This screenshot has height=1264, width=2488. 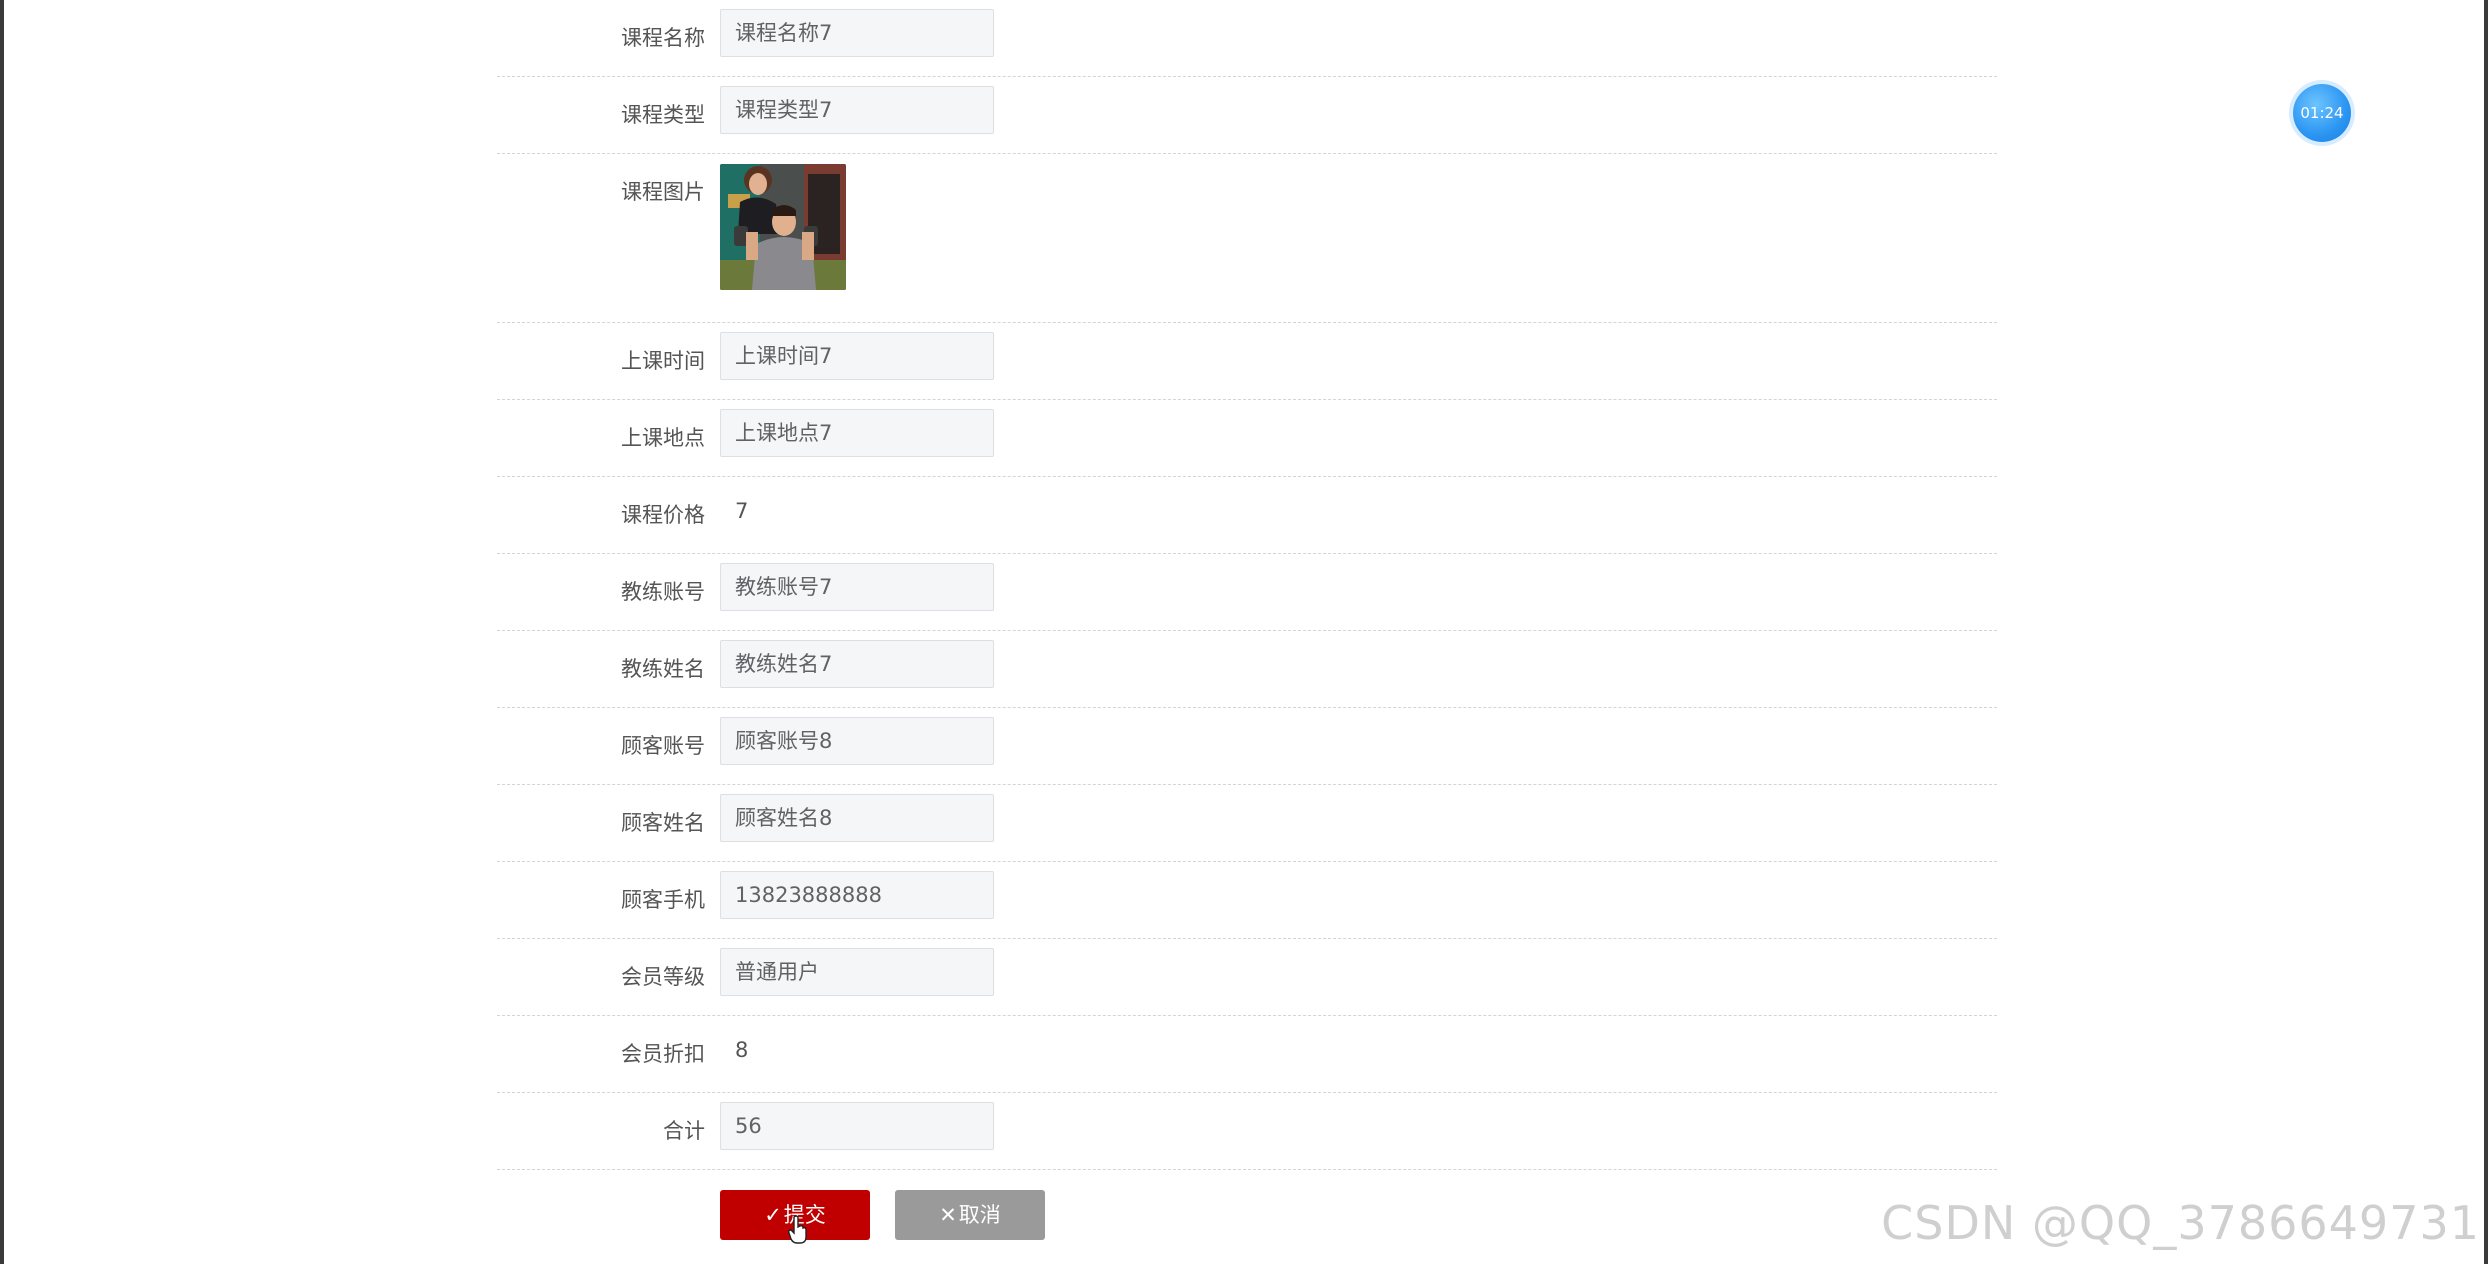 I want to click on timer-badge: 01:24, so click(x=2322, y=113).